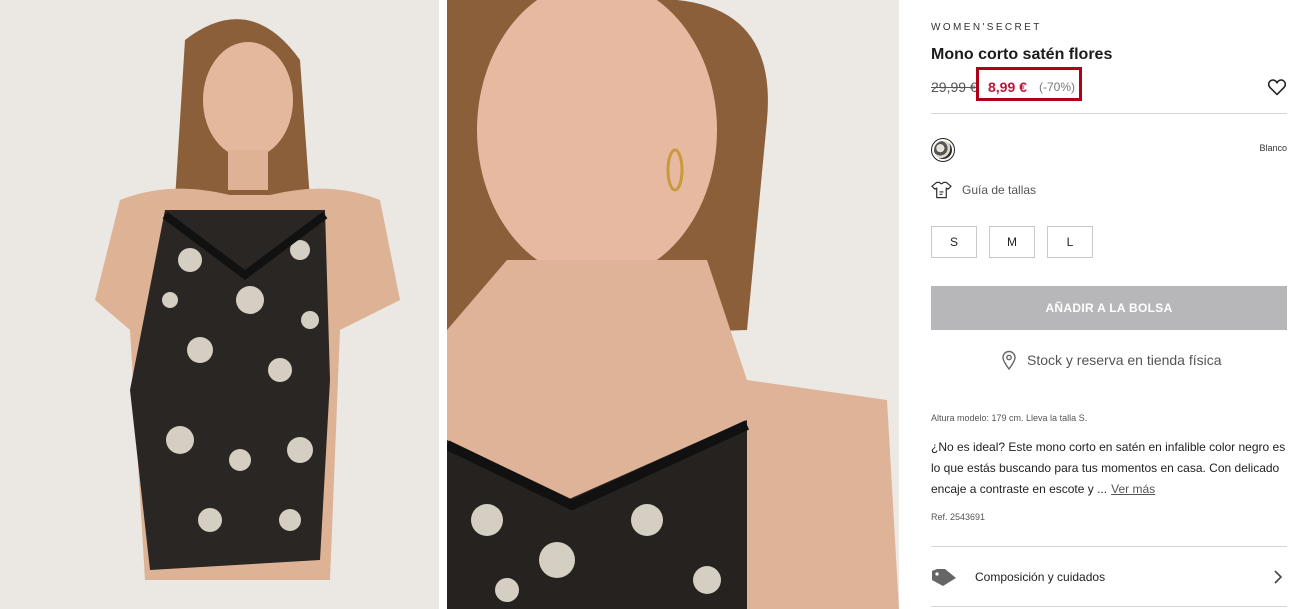 This screenshot has height=609, width=1305. Describe the element at coordinates (1070, 242) in the screenshot. I see `size-button-l: L` at that location.